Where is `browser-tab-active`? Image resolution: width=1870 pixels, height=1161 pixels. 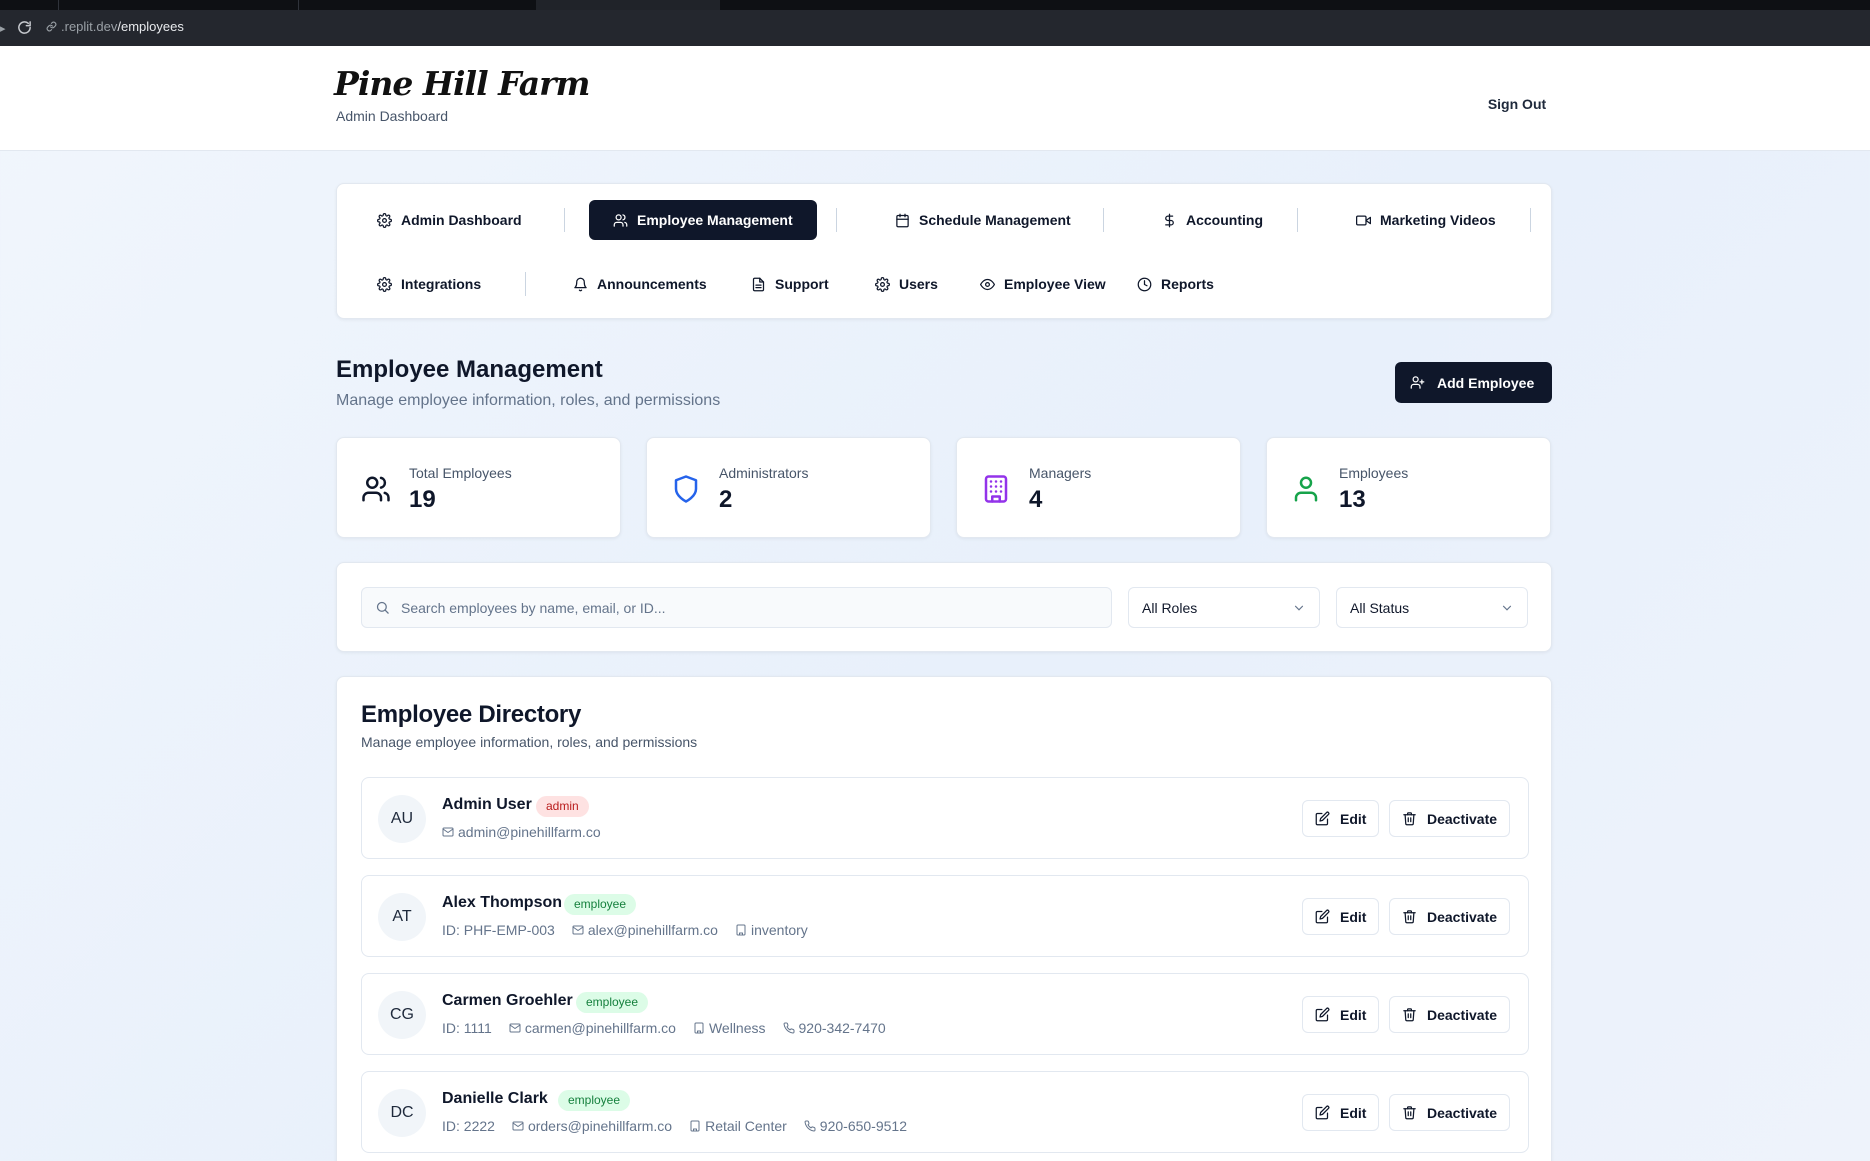
browser-tab-active is located at coordinates (628, 5).